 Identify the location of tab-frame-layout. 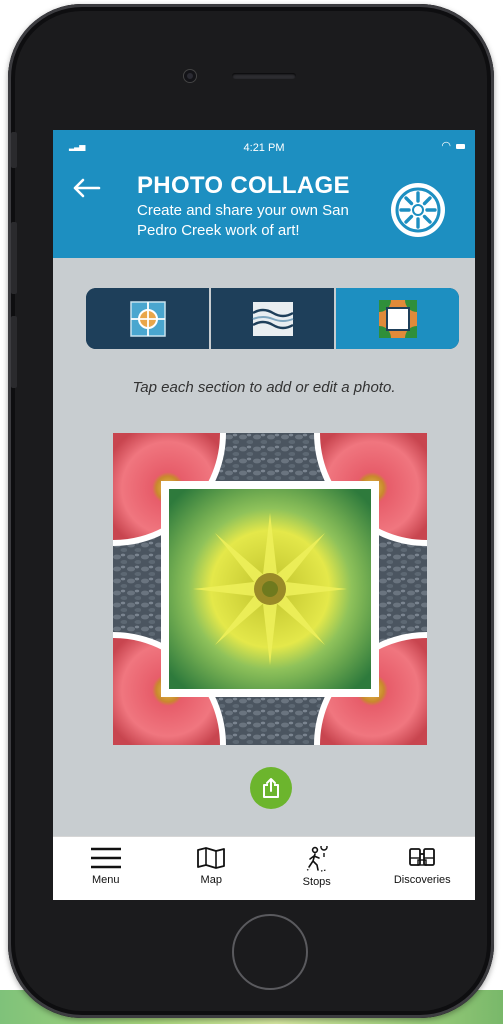
(397, 318).